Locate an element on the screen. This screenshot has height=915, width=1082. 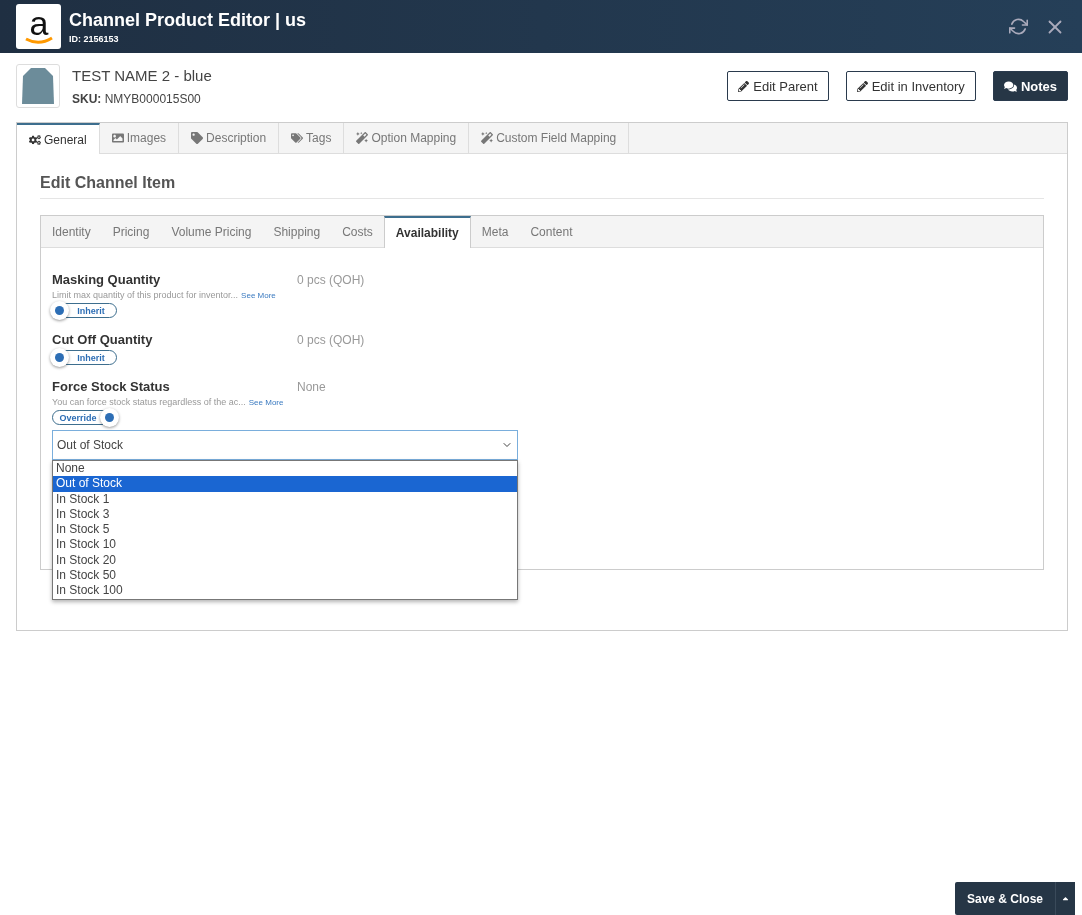
image-icon is located at coordinates (117, 138).